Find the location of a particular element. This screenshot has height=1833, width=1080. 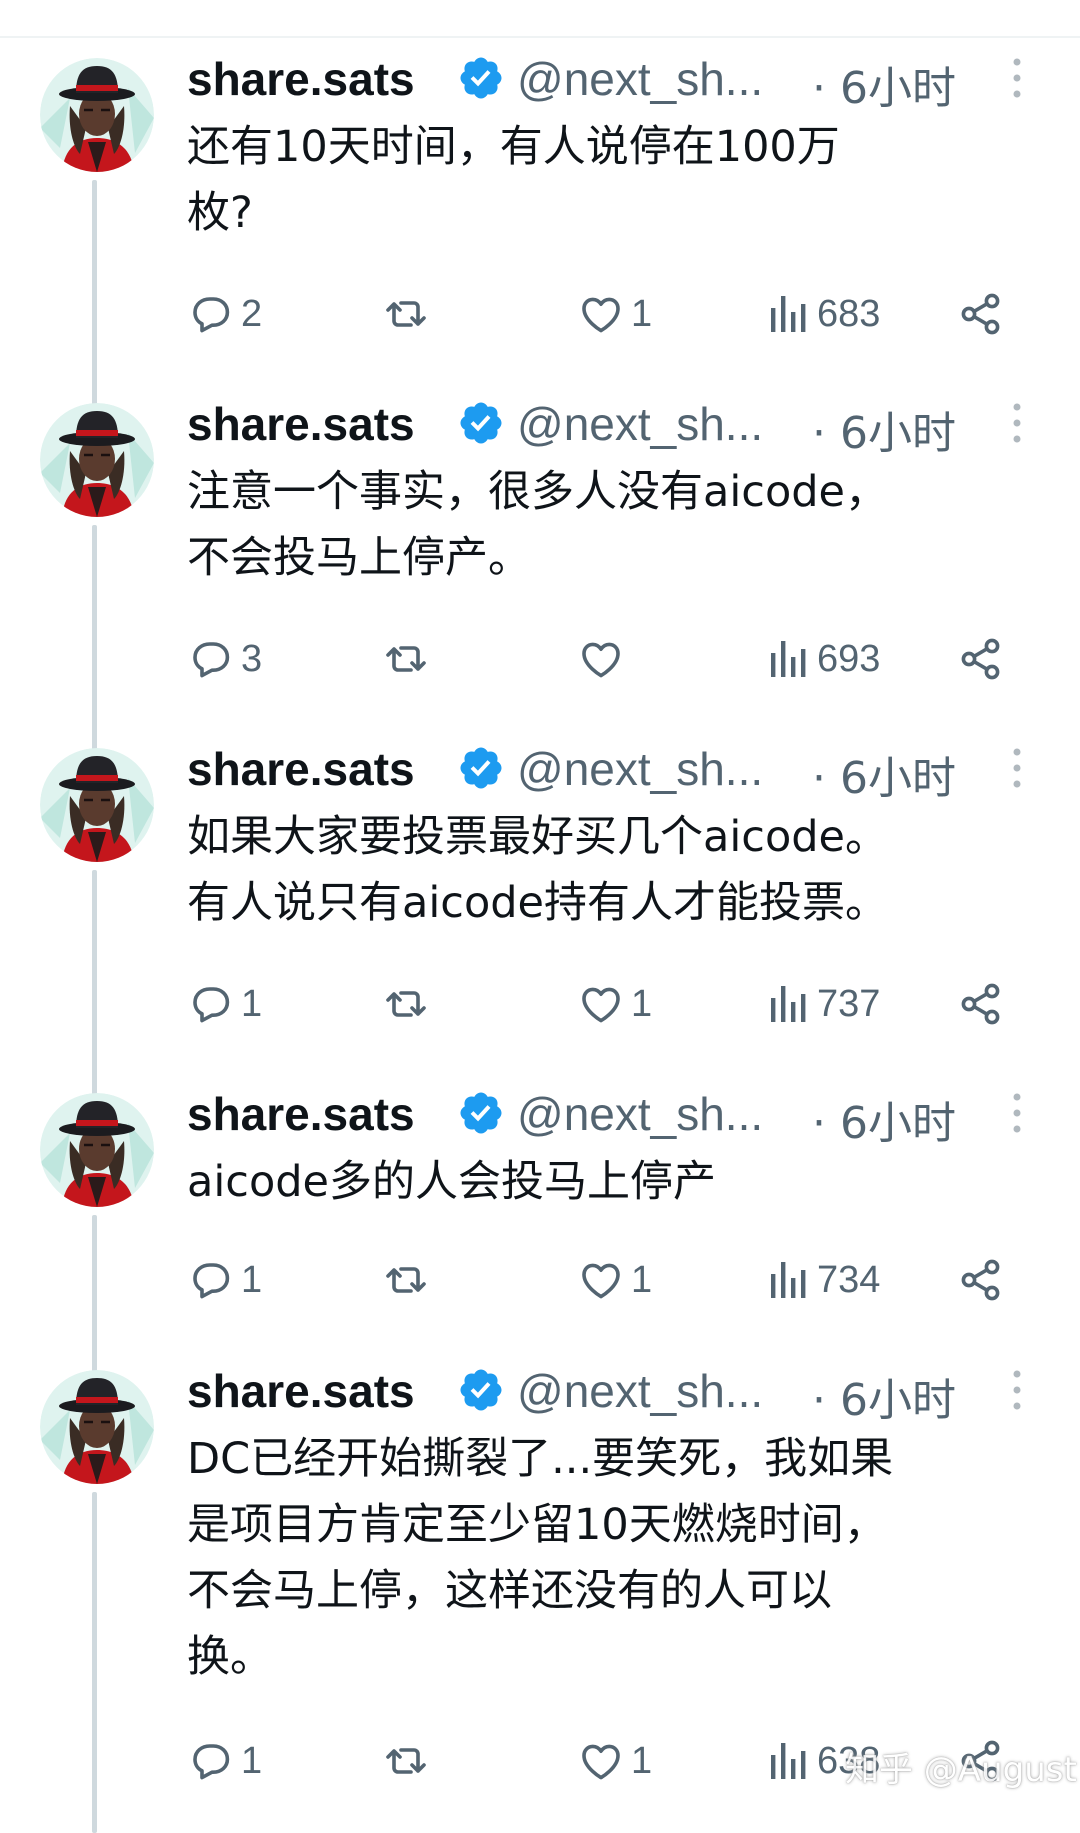

tweet-text-content: 注意一个事实，很多人没有aicode， 不会投马上停产。 is located at coordinates (537, 525).